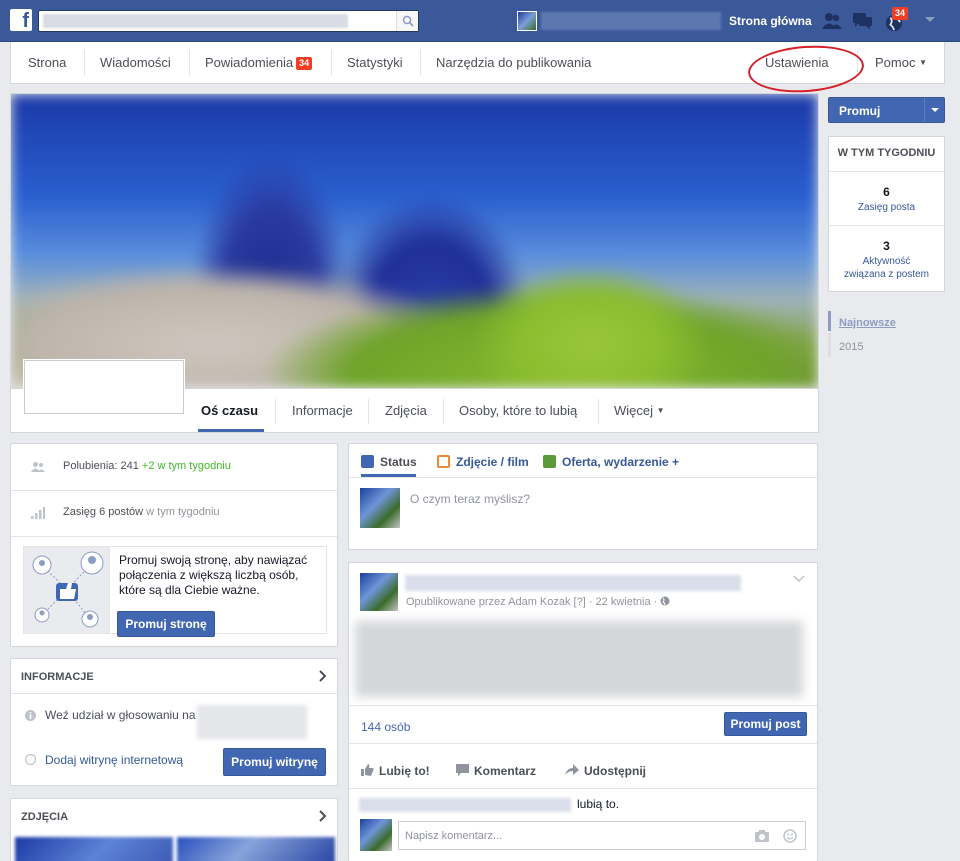 The image size is (960, 861). What do you see at coordinates (406, 410) in the screenshot?
I see `tab-zdjecia: Zdjęcia` at bounding box center [406, 410].